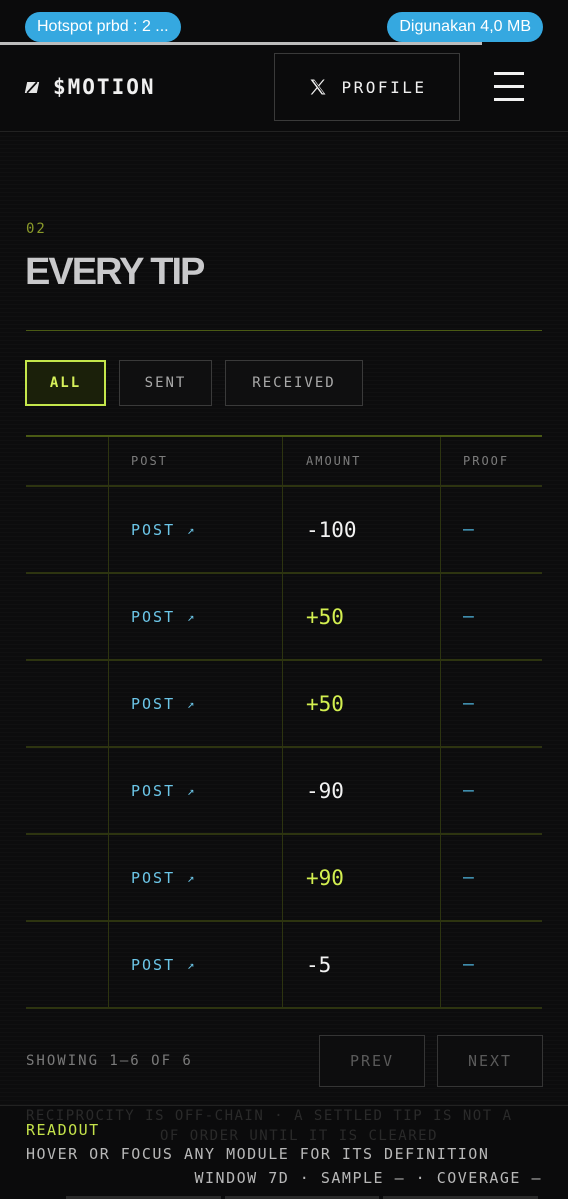 The width and height of the screenshot is (568, 1199). Describe the element at coordinates (115, 272) in the screenshot. I see `section-title: EVERY TIP` at that location.